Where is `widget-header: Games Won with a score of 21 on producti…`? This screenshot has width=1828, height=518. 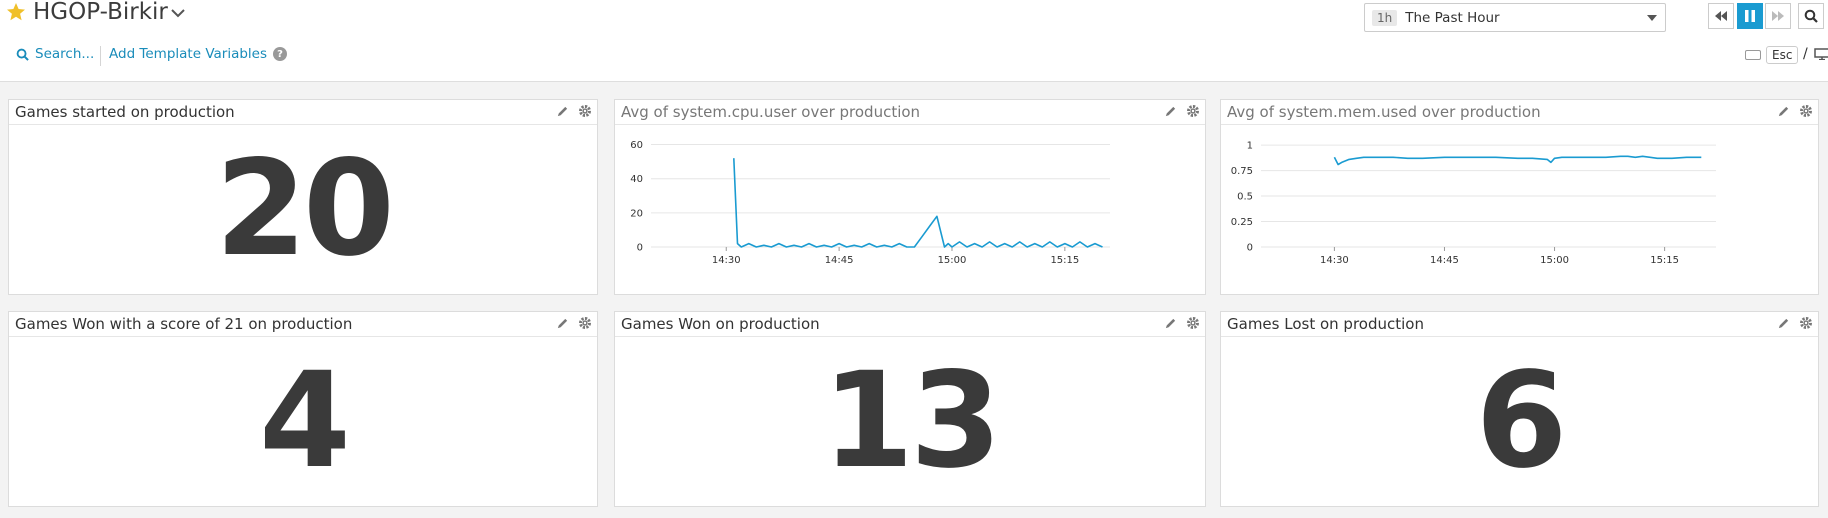 widget-header: Games Won with a score of 21 on producti… is located at coordinates (303, 324).